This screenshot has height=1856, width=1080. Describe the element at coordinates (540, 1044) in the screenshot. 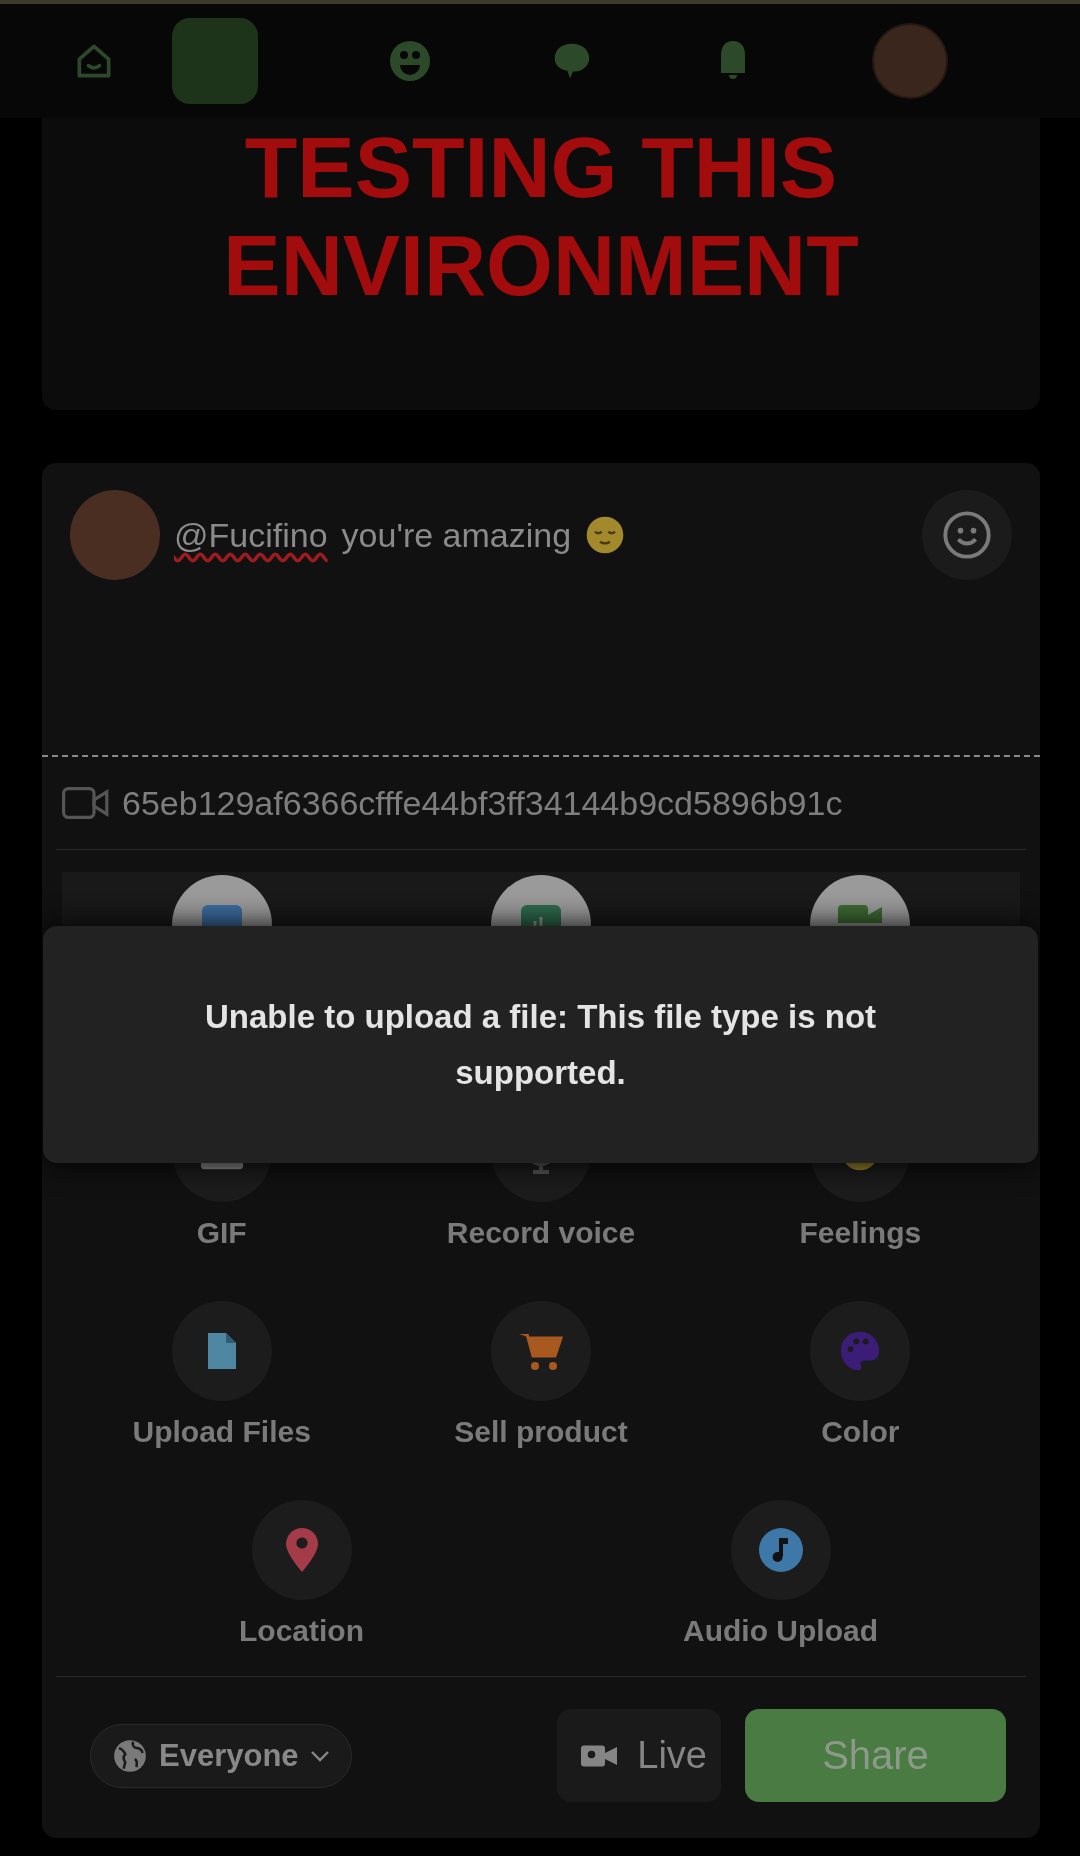

I see `error-message: Unable to upload a file: This file type is not supported.` at that location.